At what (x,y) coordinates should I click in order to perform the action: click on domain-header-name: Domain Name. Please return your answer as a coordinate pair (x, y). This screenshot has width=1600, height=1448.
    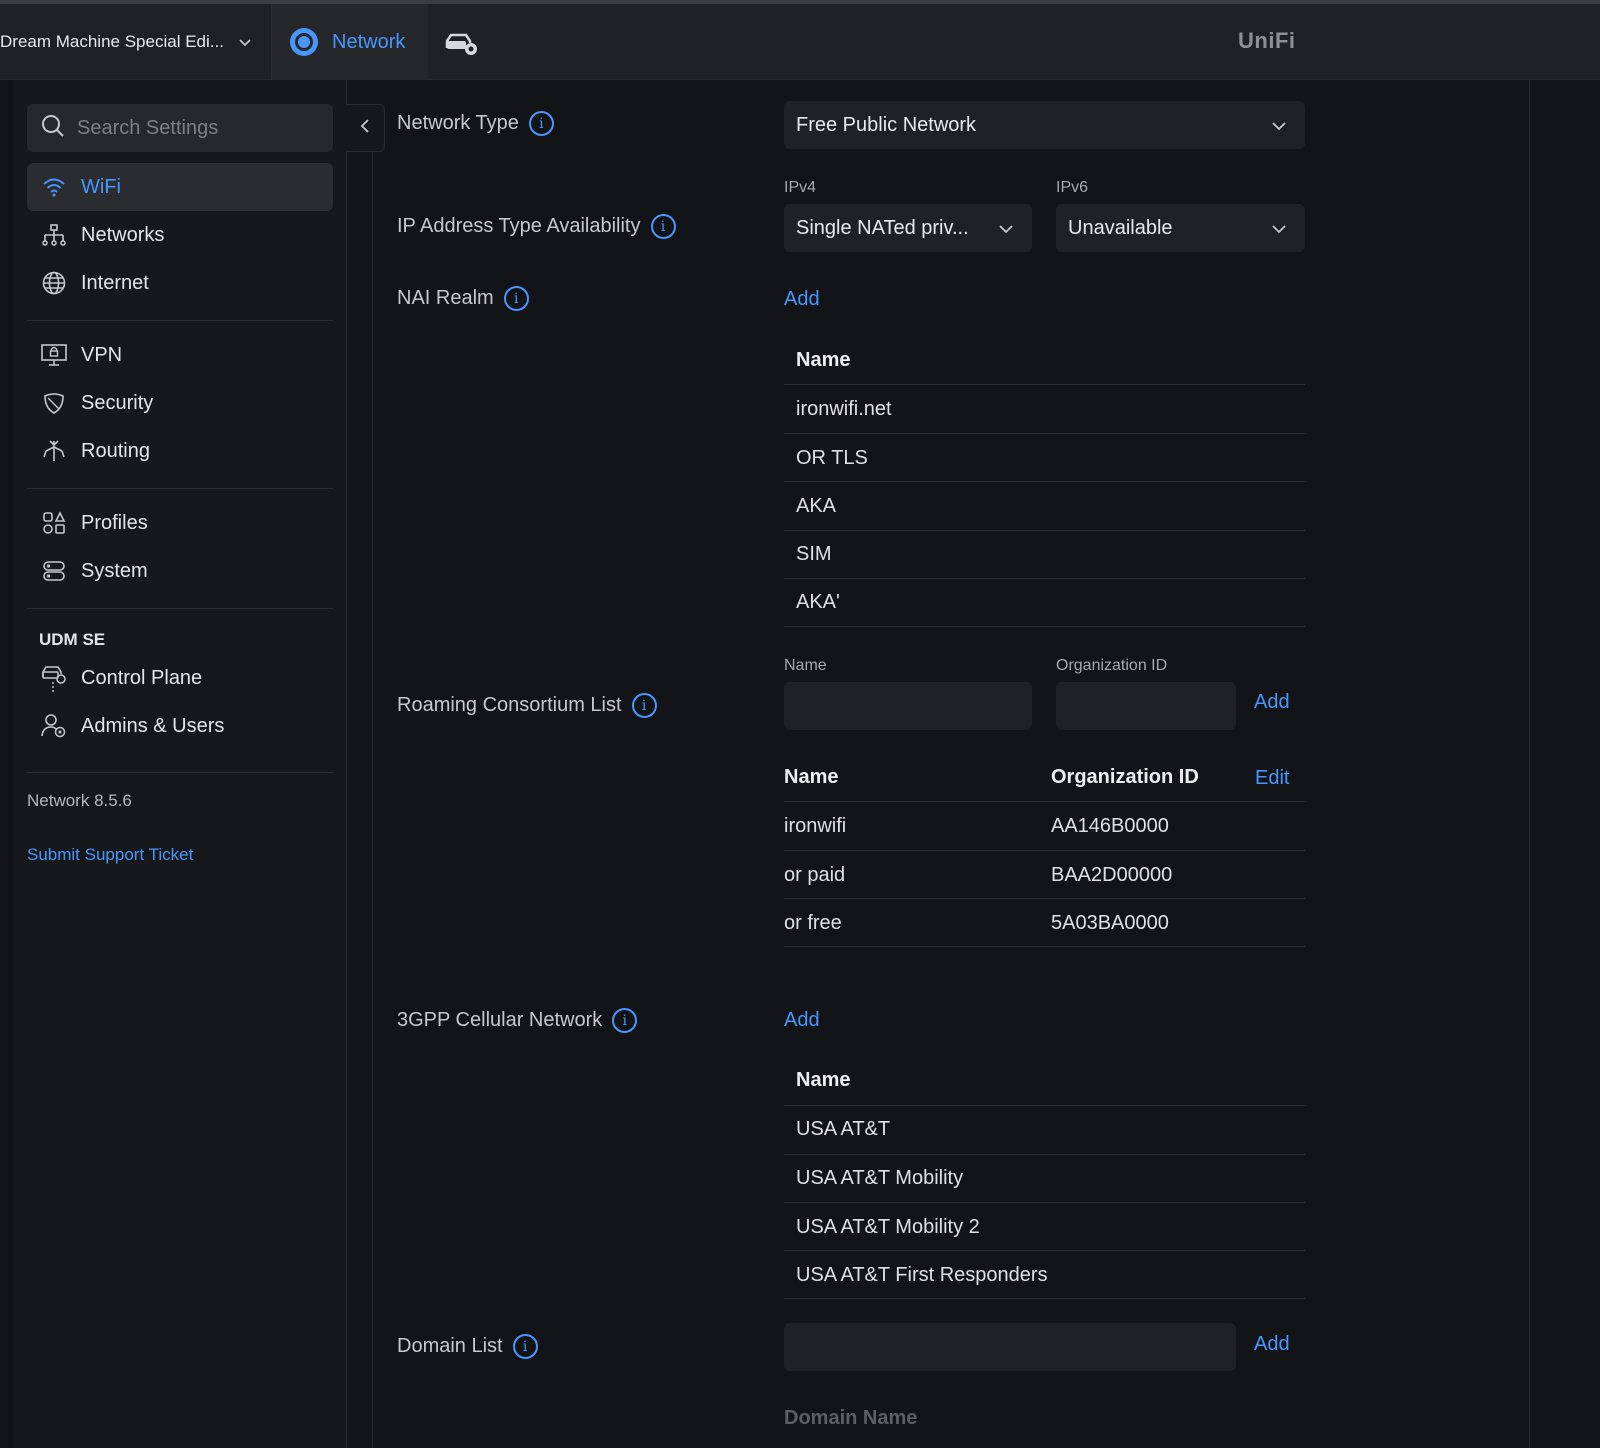
    Looking at the image, I should click on (851, 1418).